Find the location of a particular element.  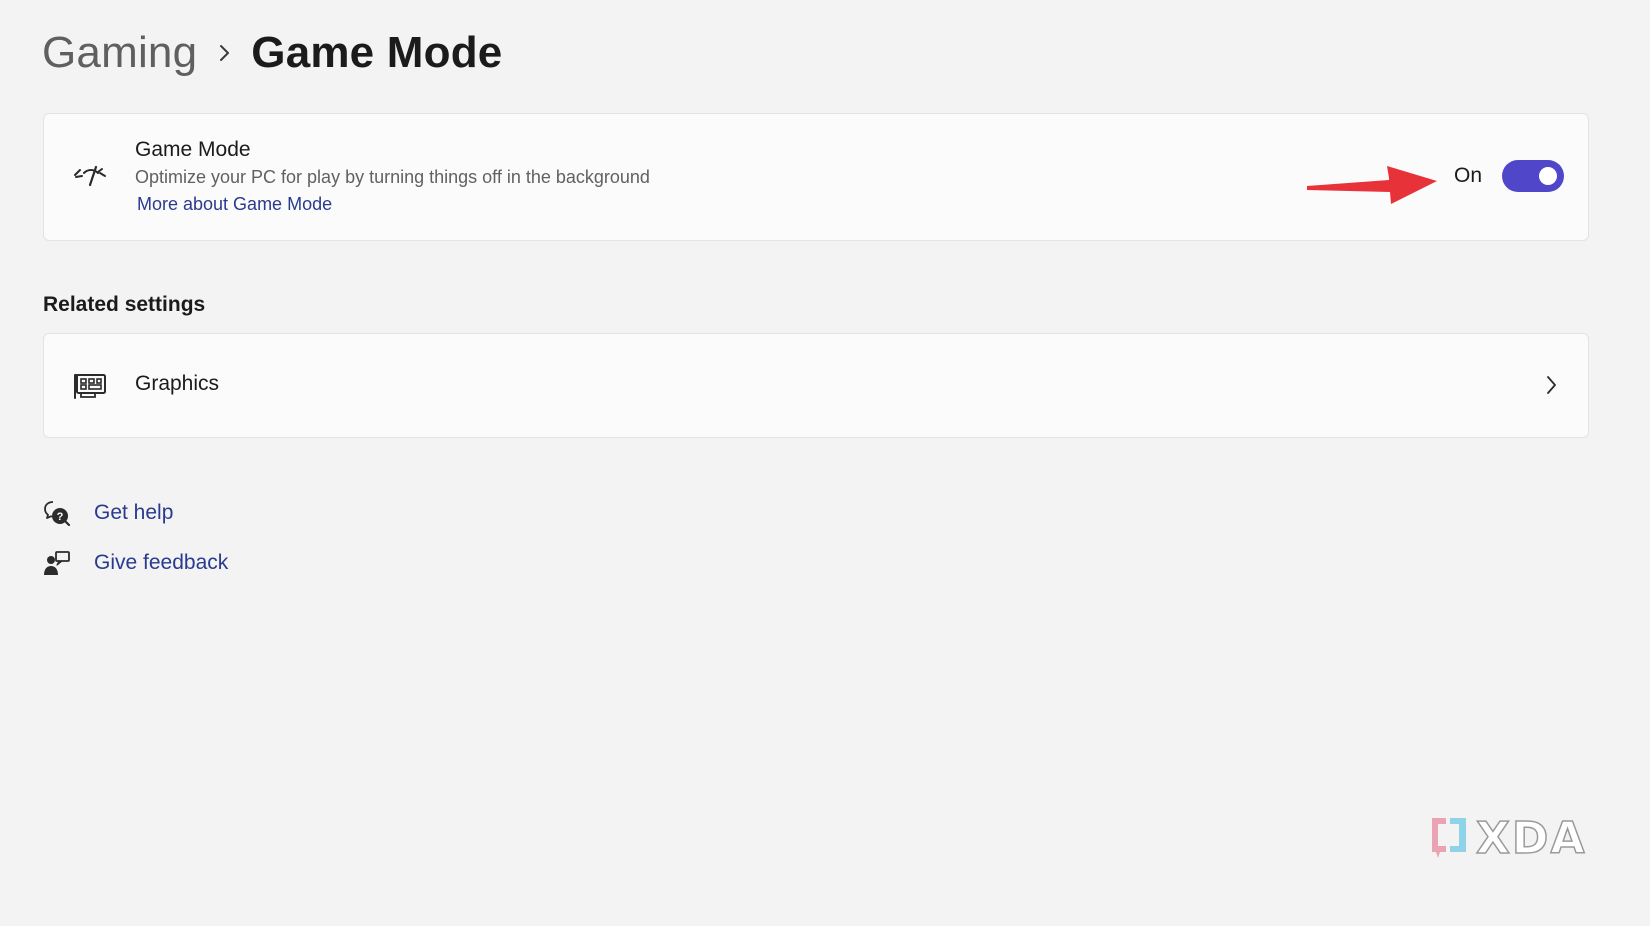

page-title: Game Mode is located at coordinates (377, 52).